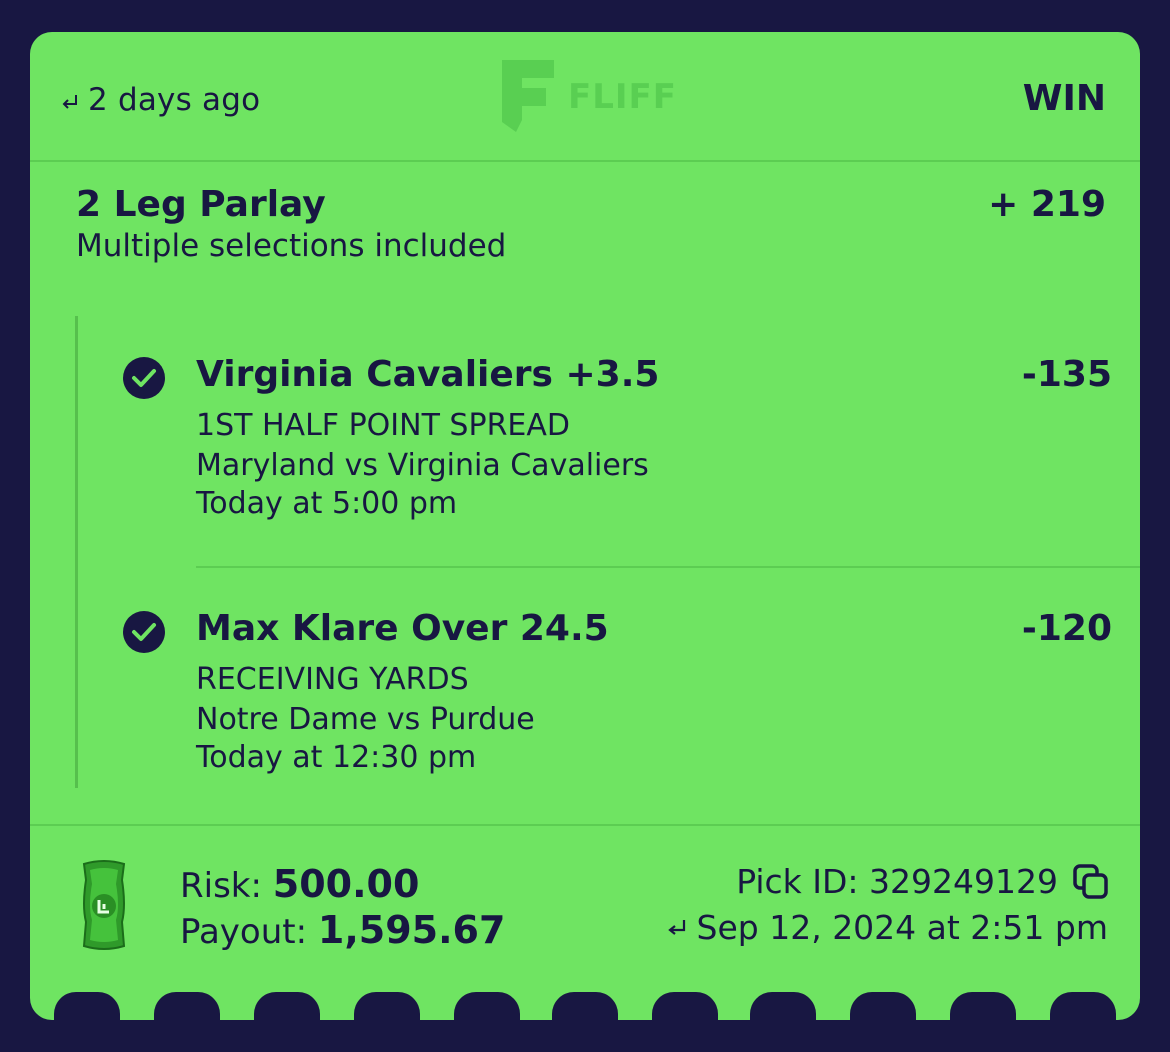  What do you see at coordinates (332, 679) in the screenshot?
I see `leg-market: RECEIVING YARDS` at bounding box center [332, 679].